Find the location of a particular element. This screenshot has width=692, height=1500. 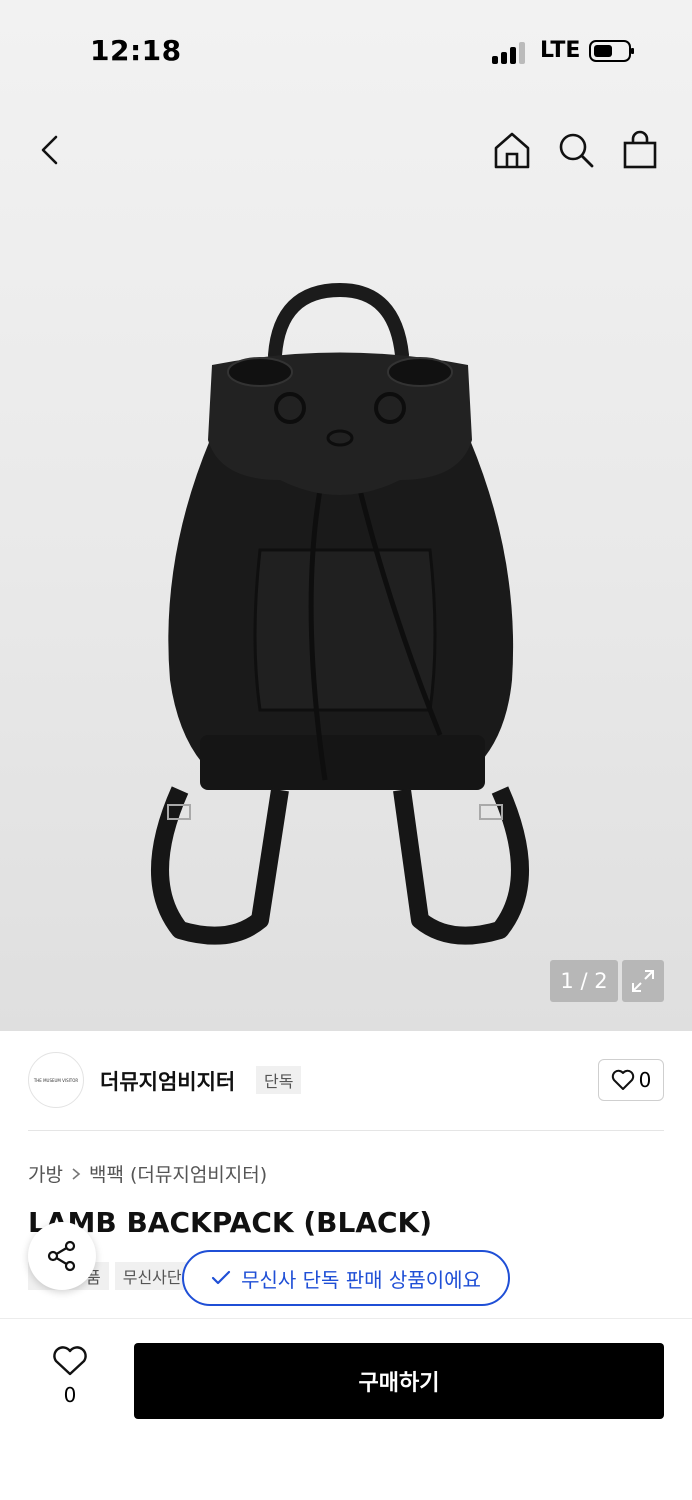

brand-logo: THE MUSEUM VISITOR is located at coordinates (56, 1080).